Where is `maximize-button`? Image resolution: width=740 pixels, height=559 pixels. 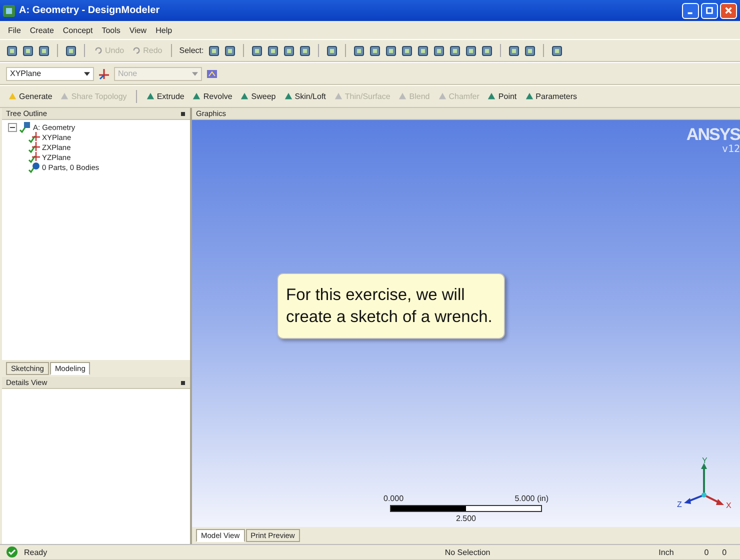 maximize-button is located at coordinates (709, 10).